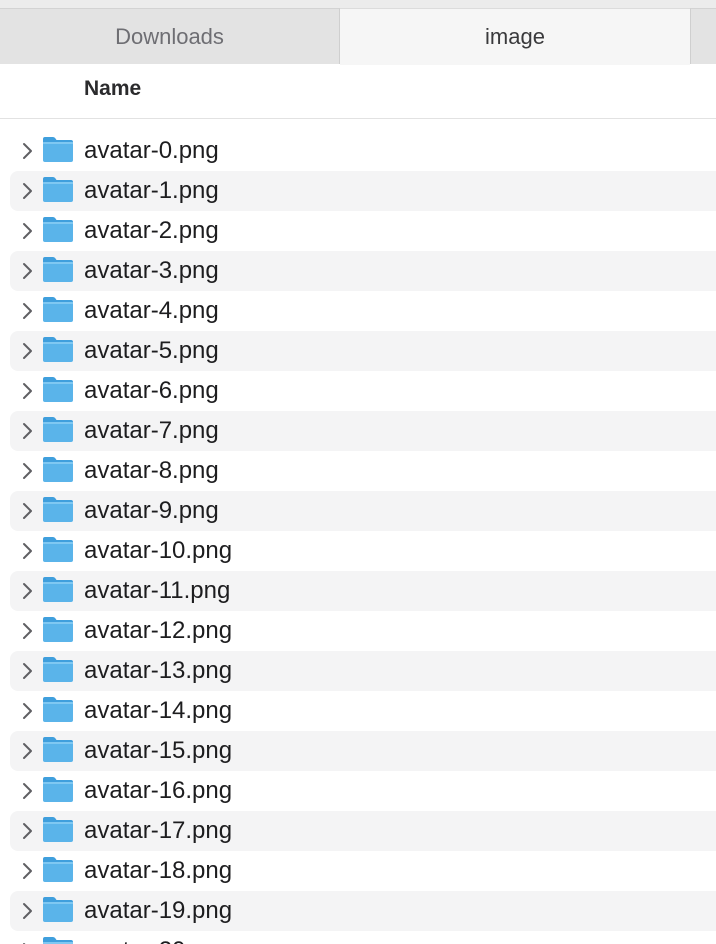 The width and height of the screenshot is (716, 944). Describe the element at coordinates (363, 937) in the screenshot. I see `list-item: avatar-20.png` at that location.